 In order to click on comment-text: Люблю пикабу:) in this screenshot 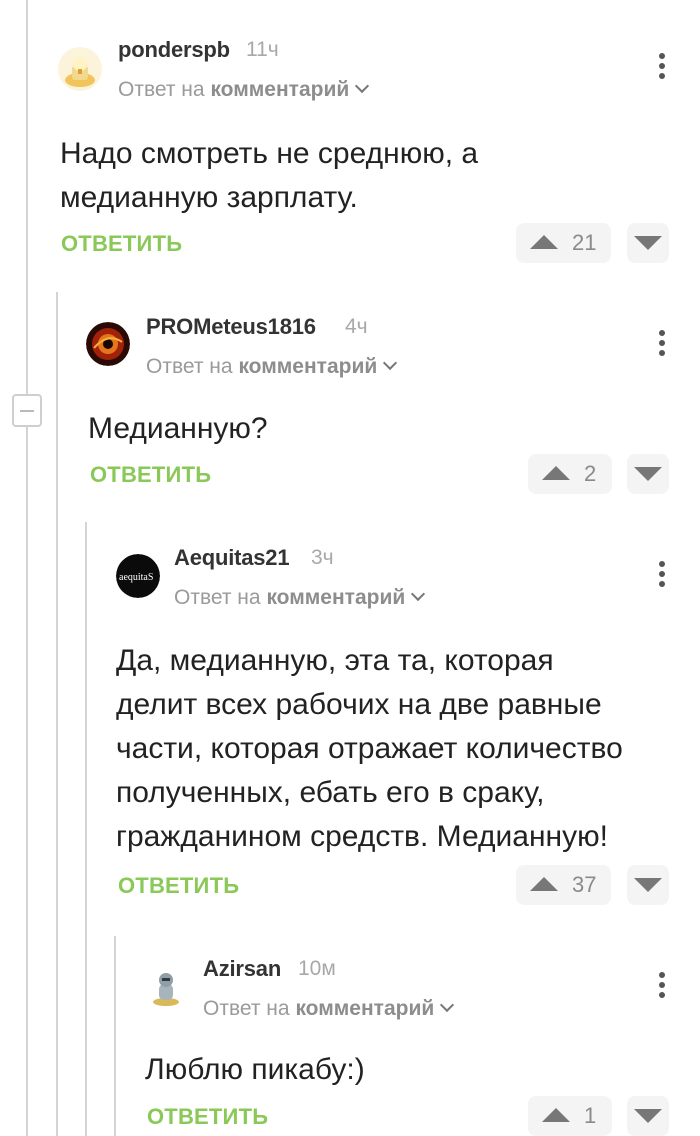, I will do `click(255, 1070)`.